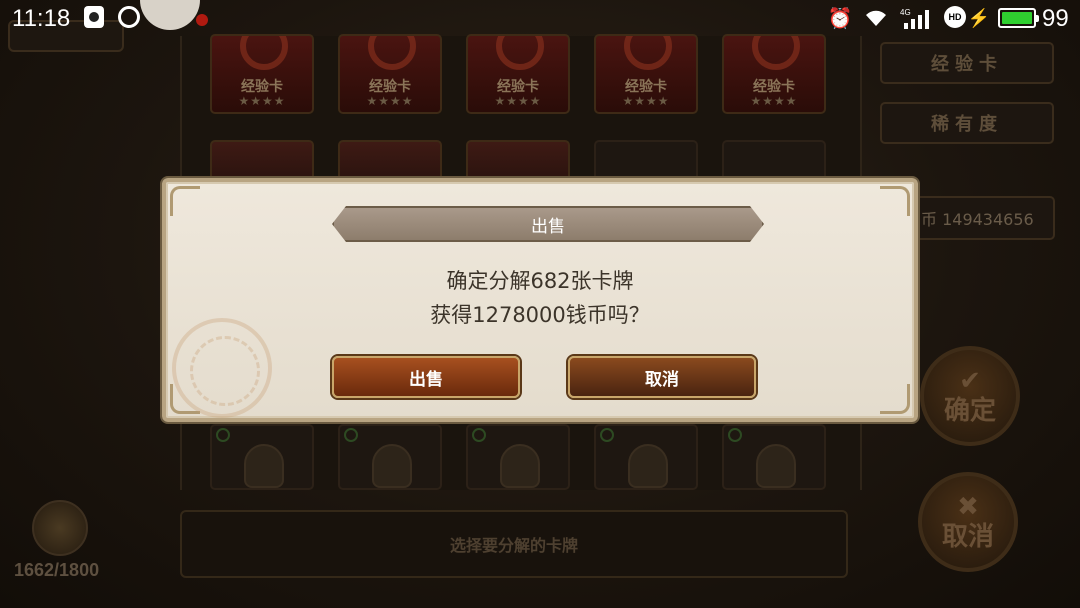  What do you see at coordinates (129, 17) in the screenshot?
I see `app-status-icon` at bounding box center [129, 17].